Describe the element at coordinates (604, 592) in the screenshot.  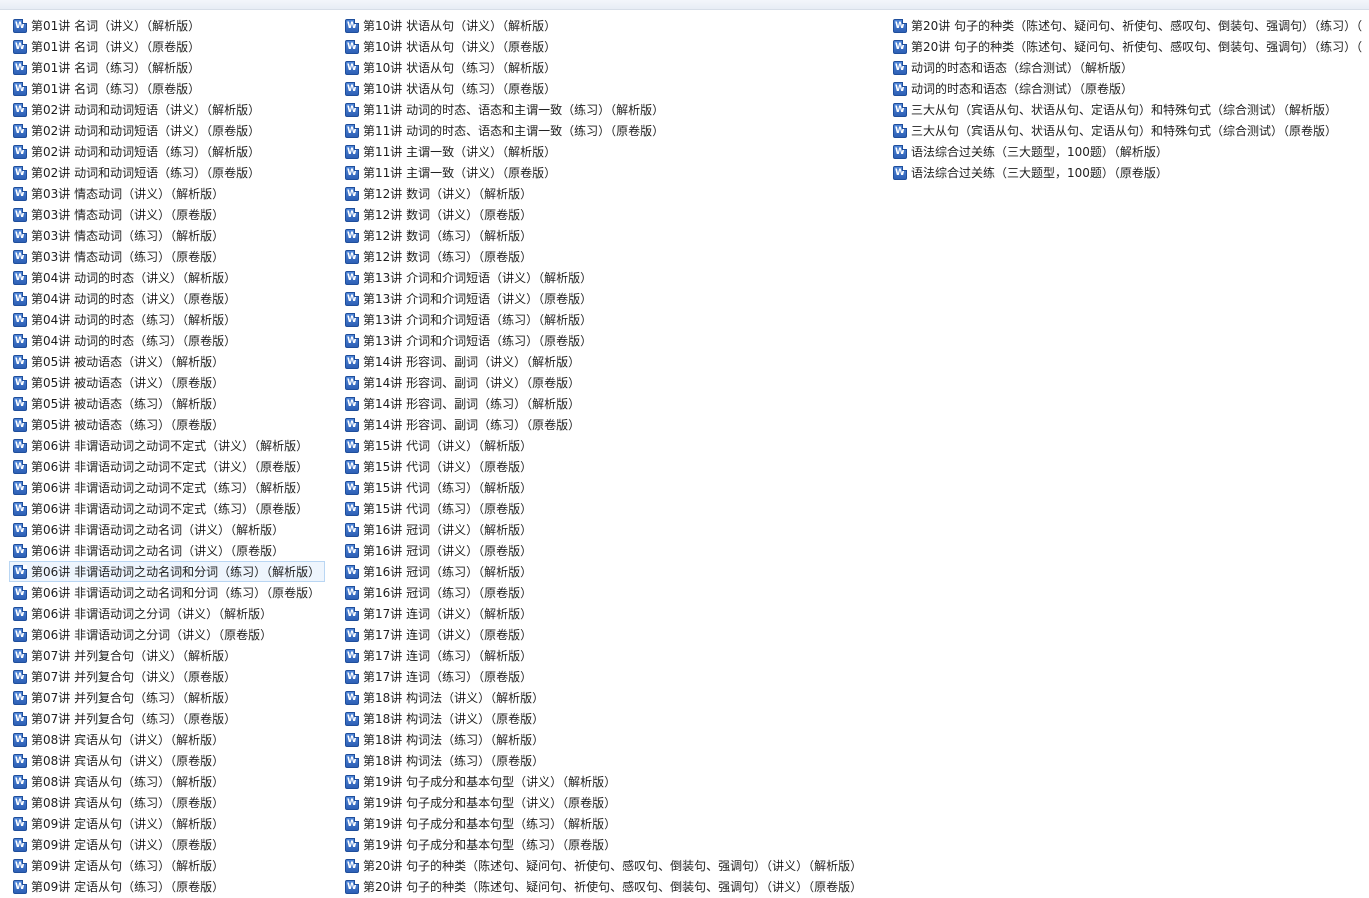
I see `file-item: W 第16讲 冠词（练习）（原卷版）` at that location.